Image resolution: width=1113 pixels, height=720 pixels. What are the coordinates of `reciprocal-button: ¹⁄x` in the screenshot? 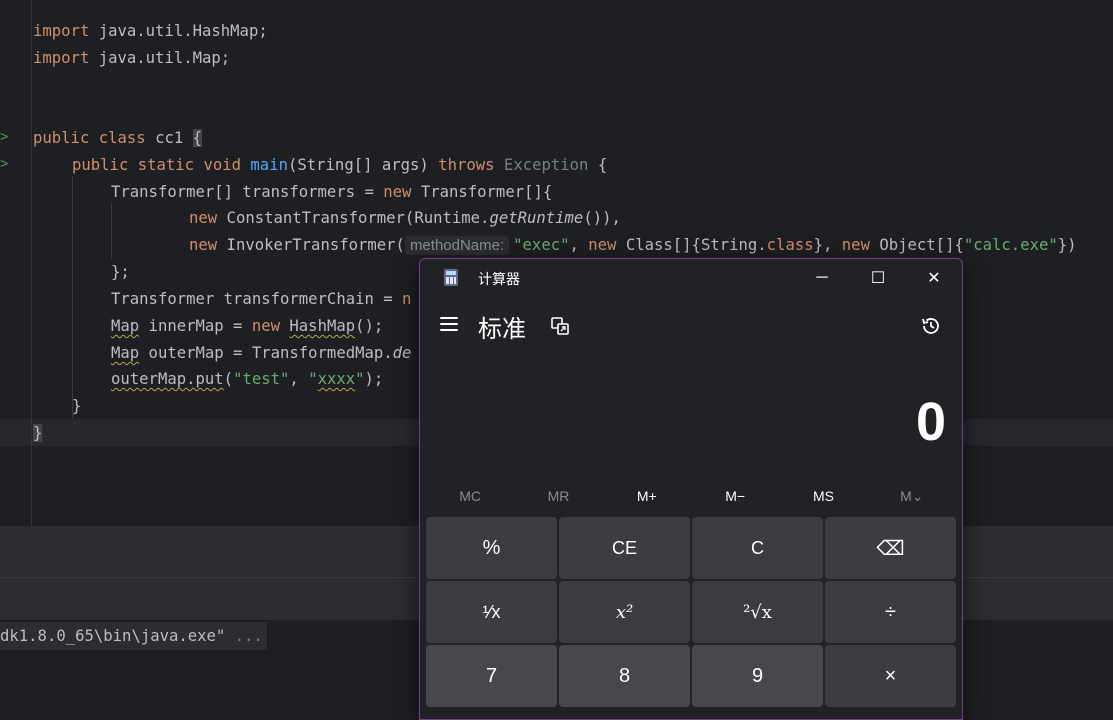 It's located at (491, 612).